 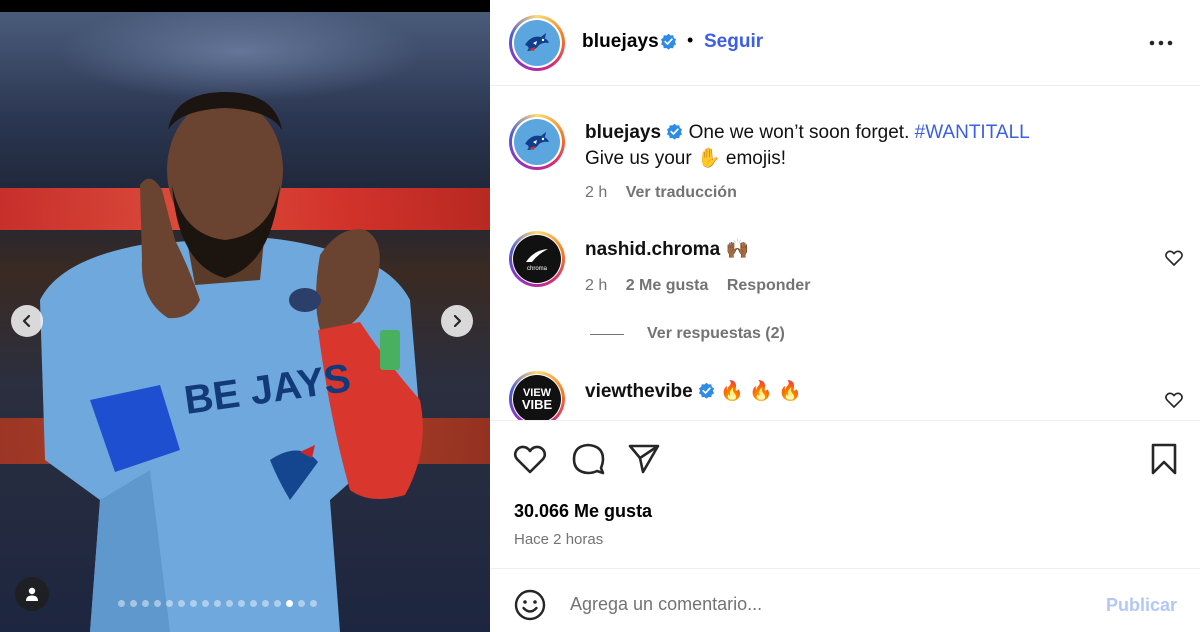 I want to click on commenter-avatar: VIEW VIBE, so click(x=537, y=395).